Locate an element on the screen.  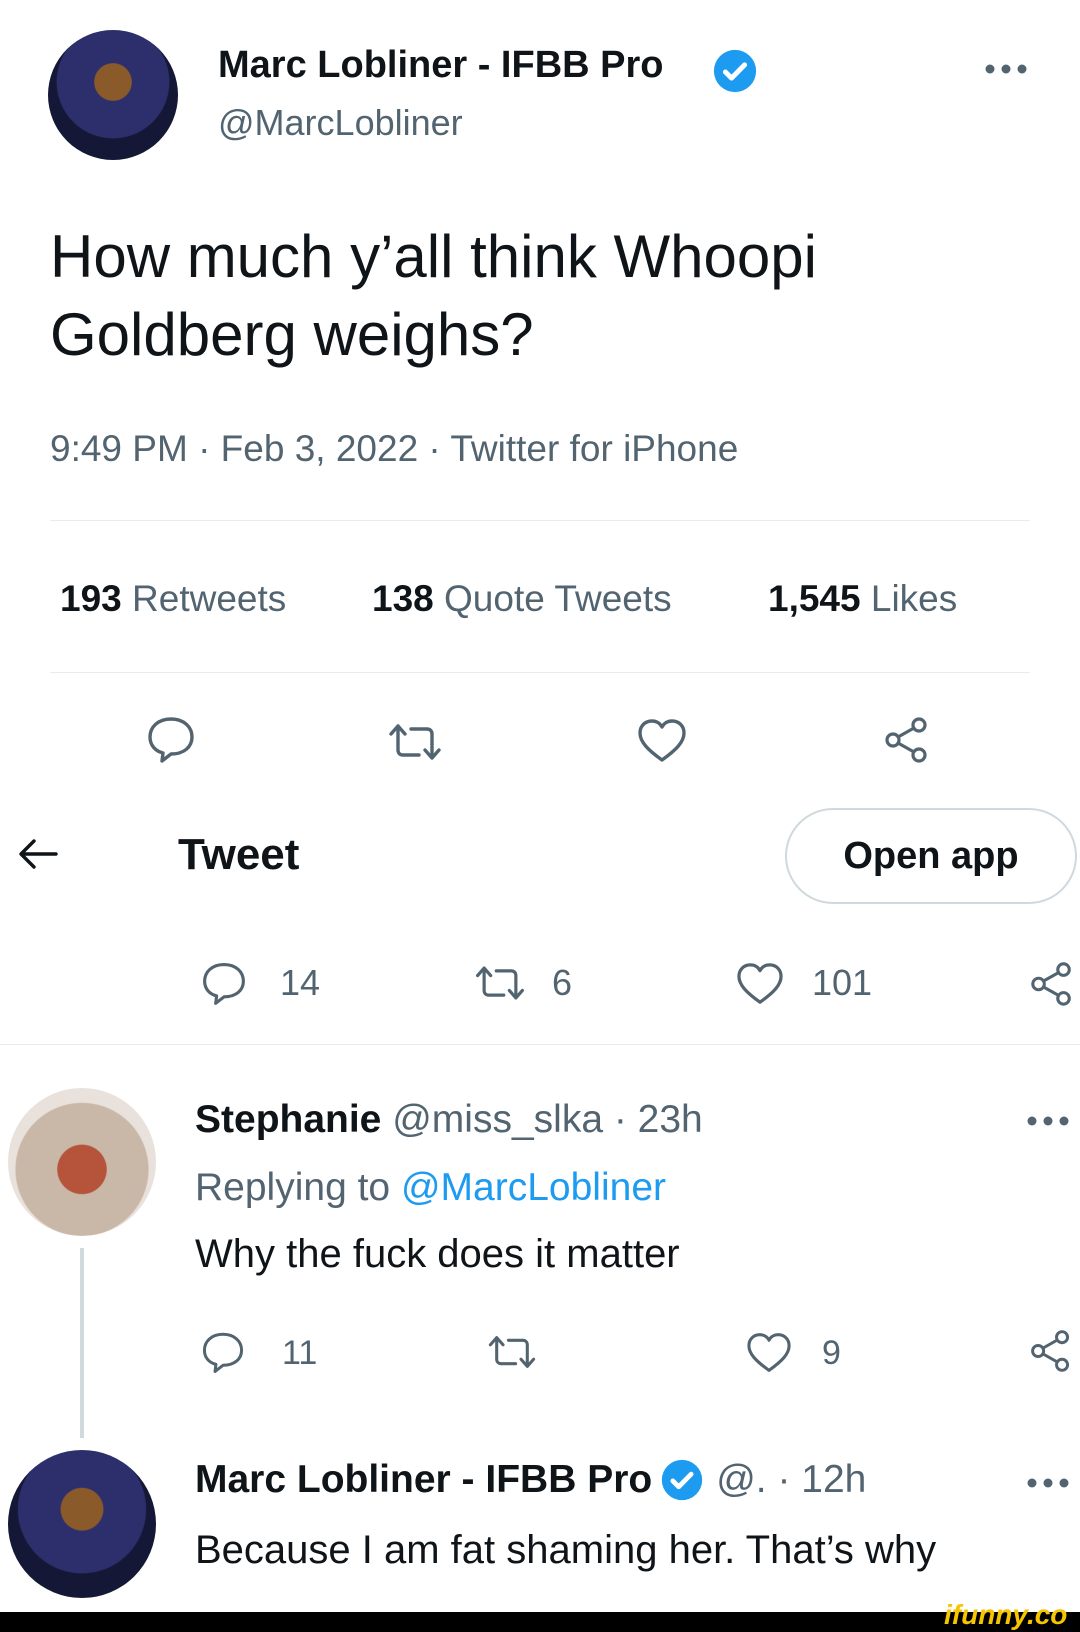
retweets-count: 193 is located at coordinates (91, 598).